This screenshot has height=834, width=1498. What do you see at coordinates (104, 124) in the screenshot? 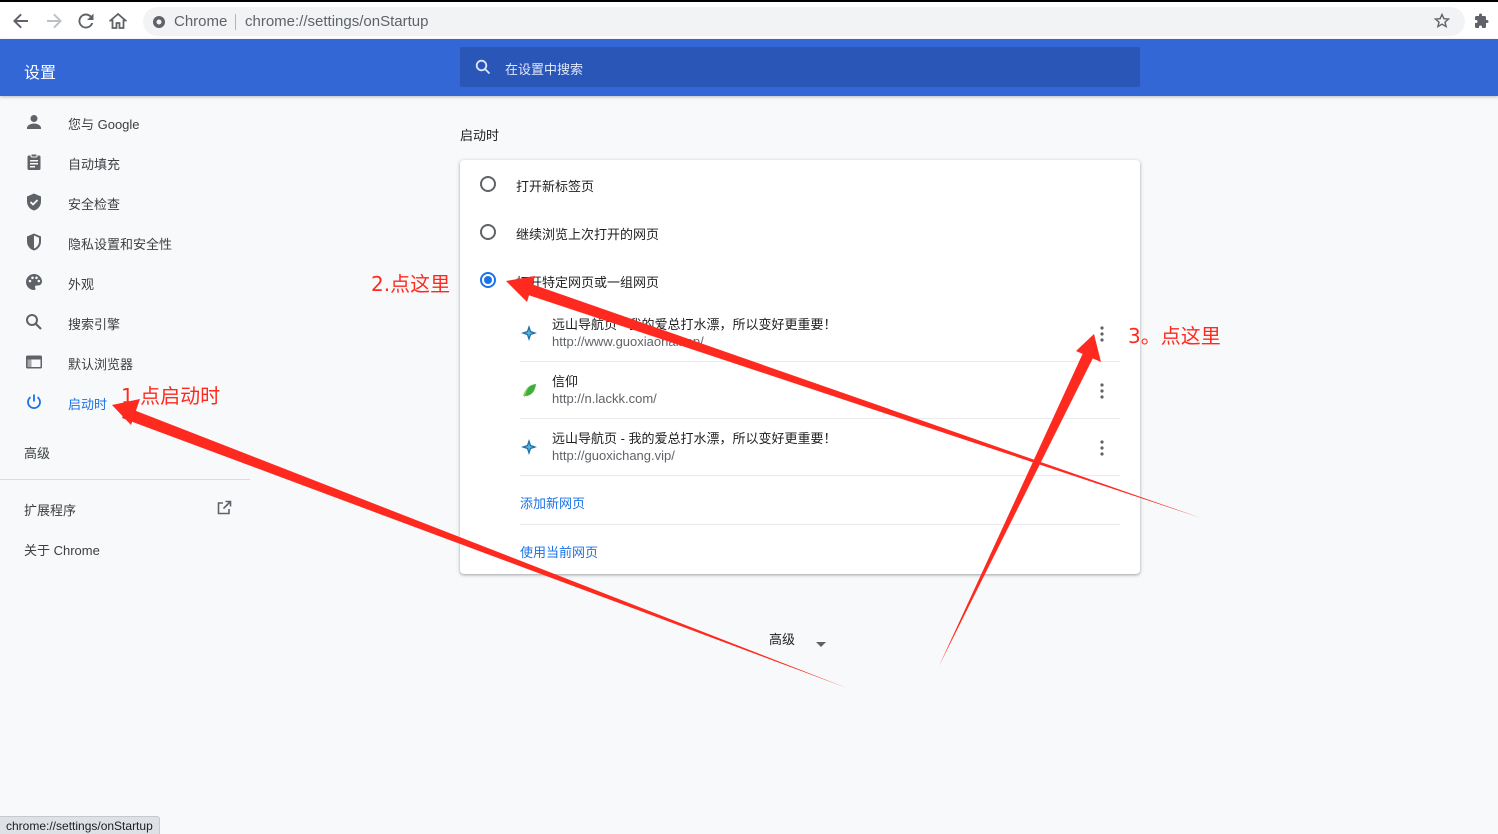
I see `sidebar-item-label: 您与 Google` at bounding box center [104, 124].